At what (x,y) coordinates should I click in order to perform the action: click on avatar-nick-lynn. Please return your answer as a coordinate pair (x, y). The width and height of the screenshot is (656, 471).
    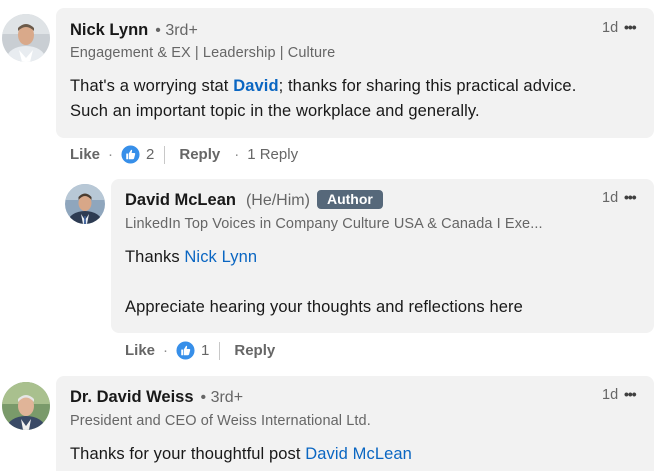
    Looking at the image, I should click on (26, 38).